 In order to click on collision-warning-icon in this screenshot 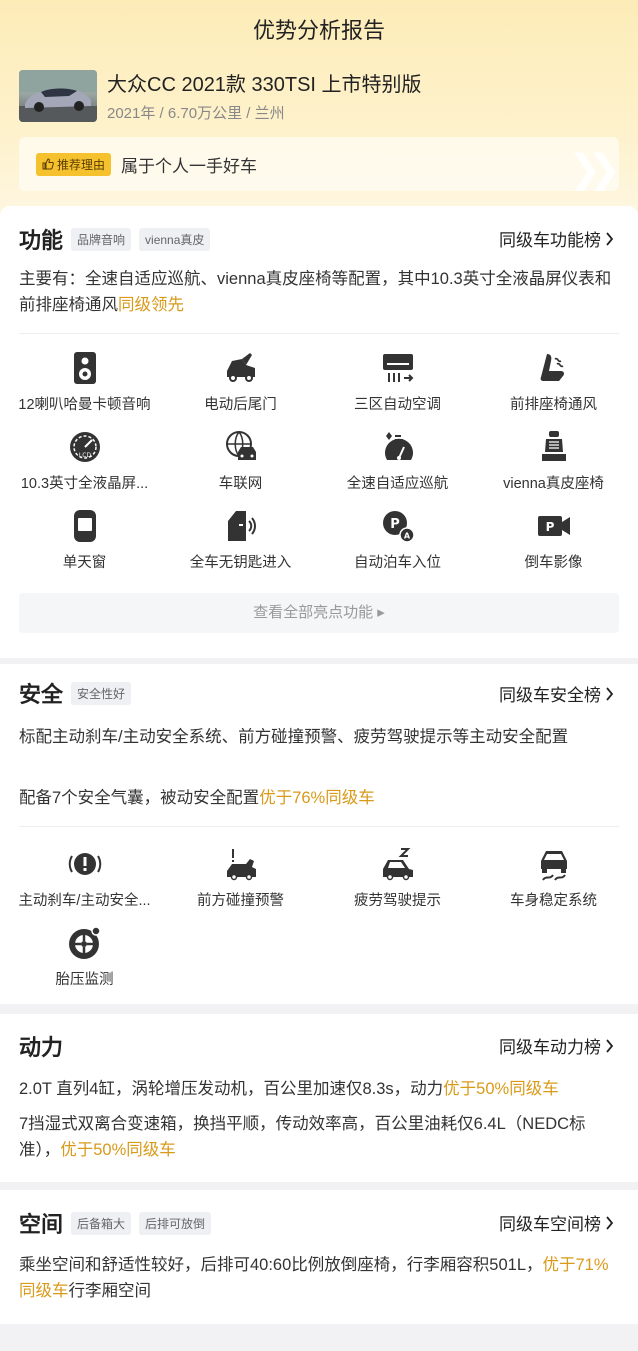, I will do `click(241, 865)`.